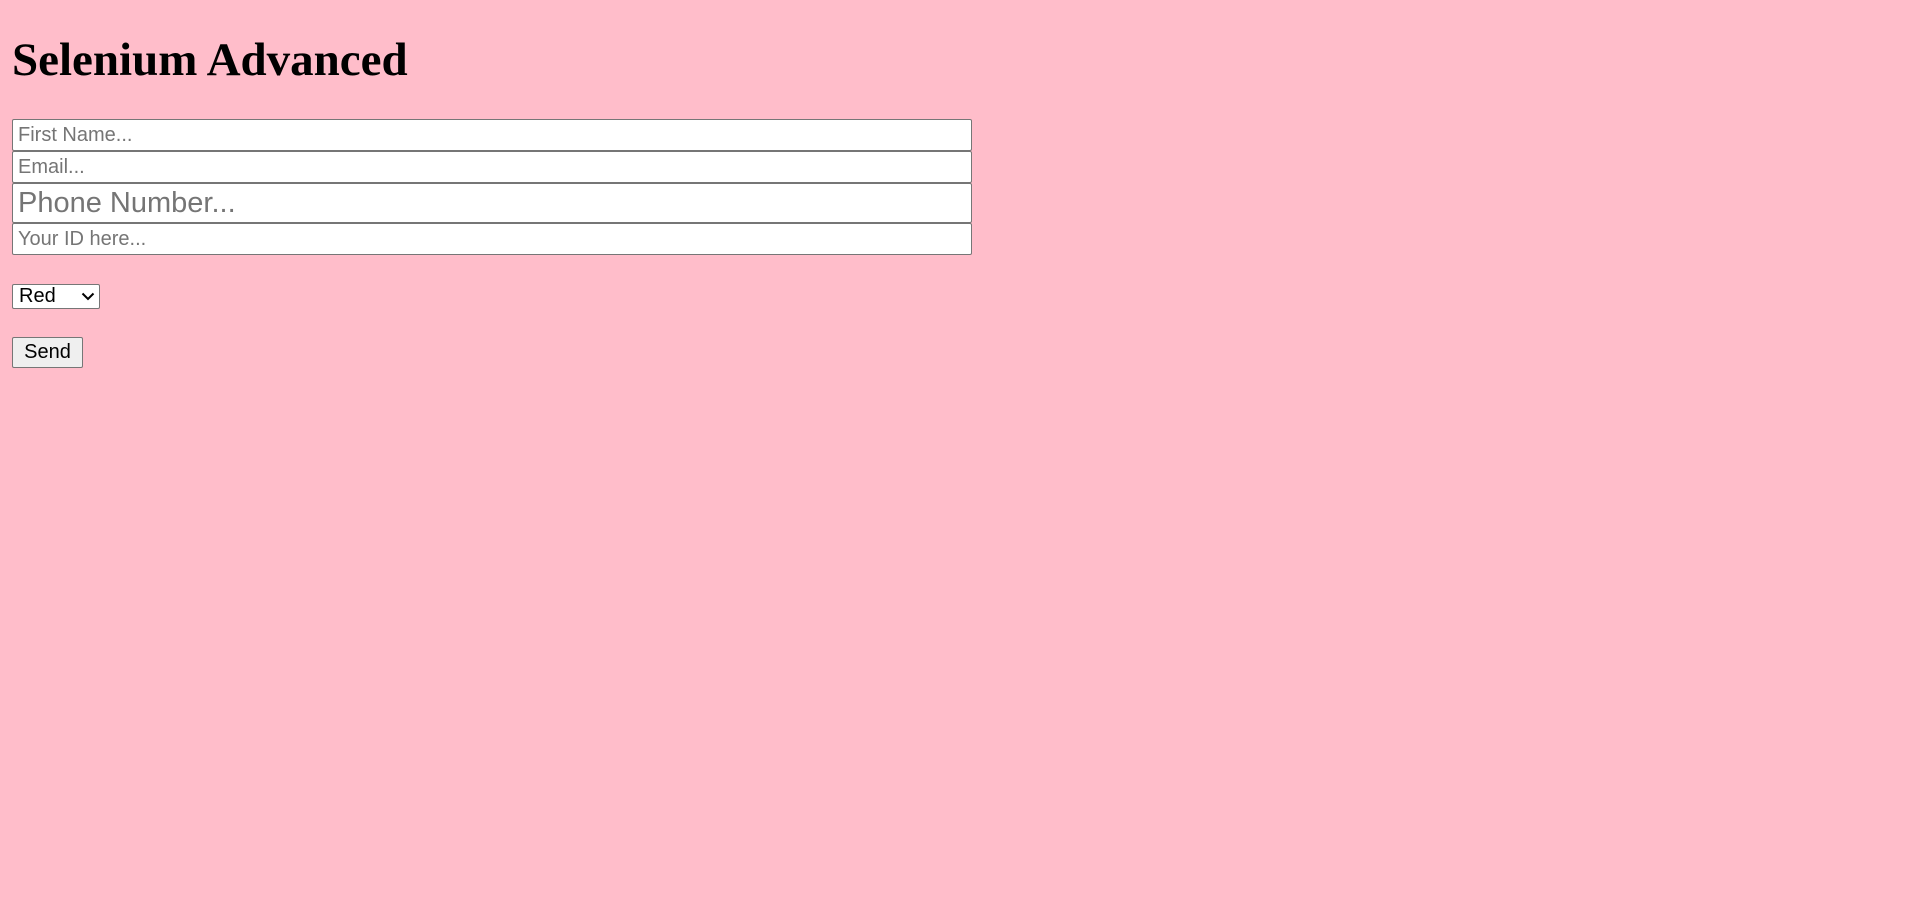  I want to click on send-button: Send, so click(47, 352).